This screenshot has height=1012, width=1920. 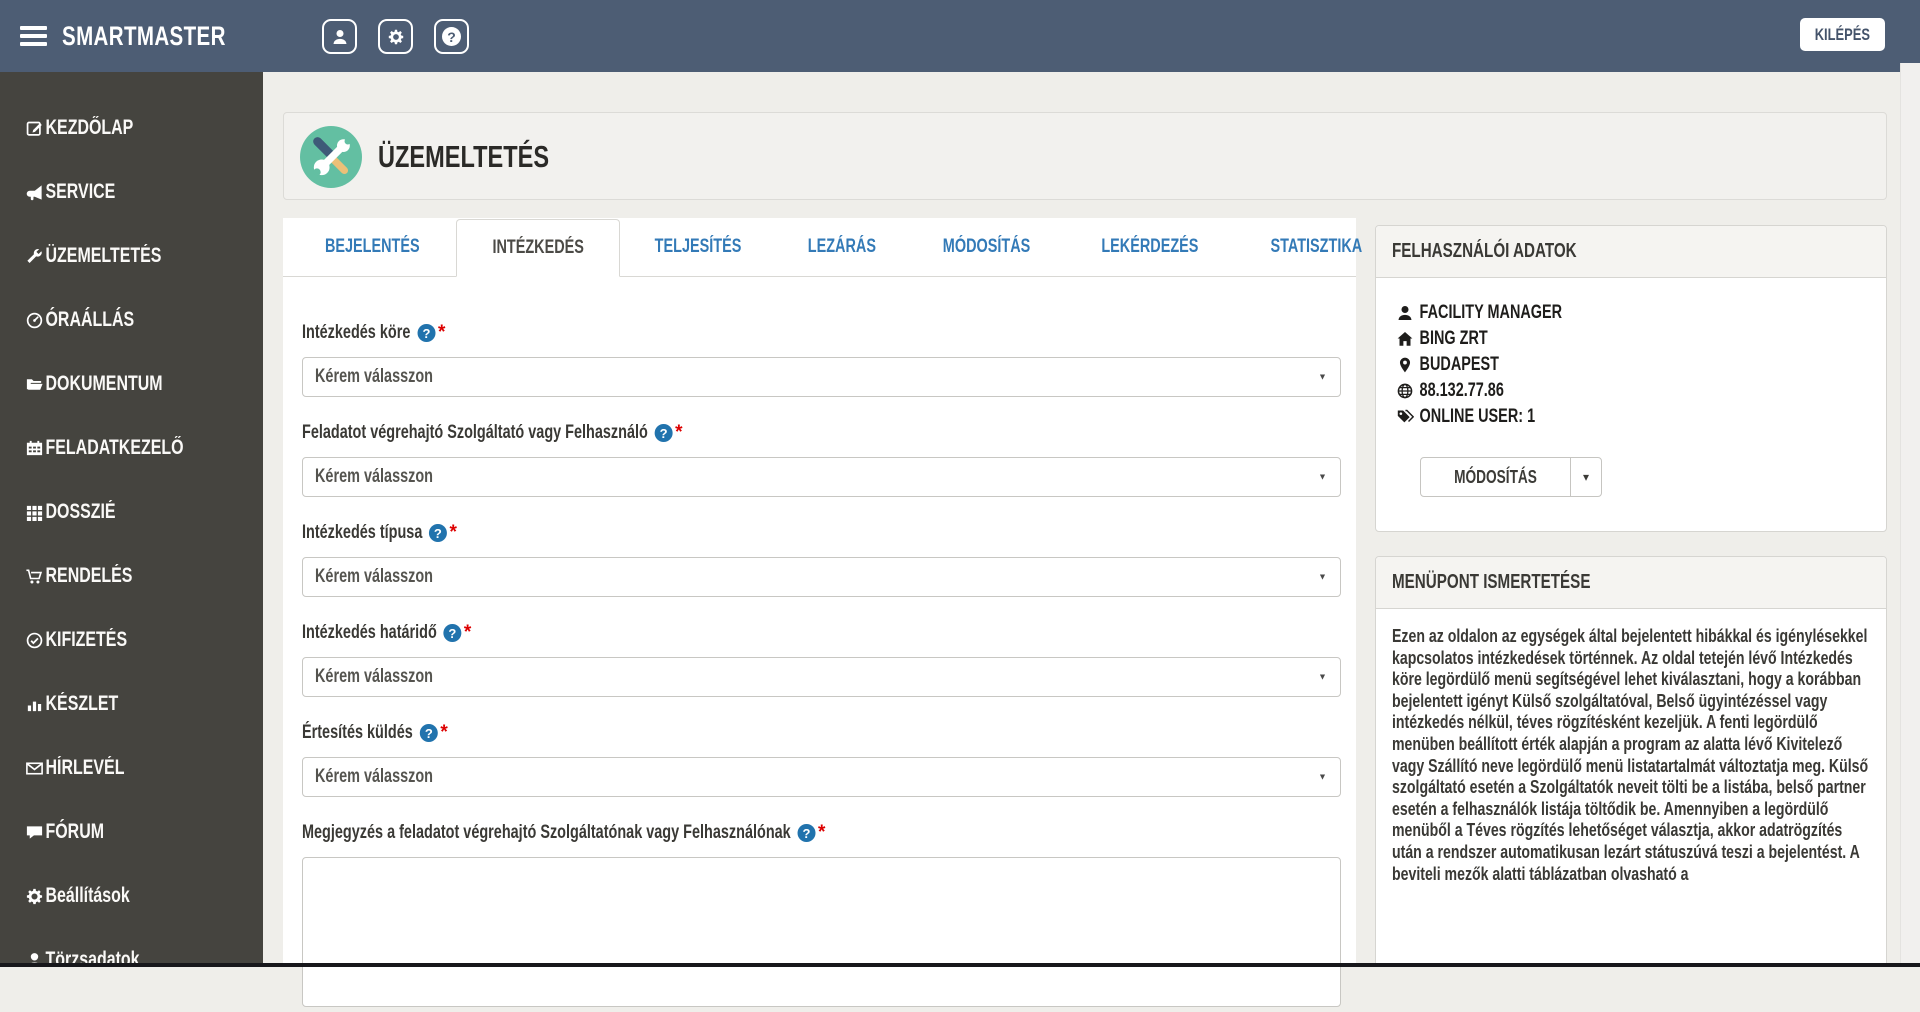 I want to click on sidebar-item-oraallas: ÓRAÁLLÁS, so click(x=131, y=320).